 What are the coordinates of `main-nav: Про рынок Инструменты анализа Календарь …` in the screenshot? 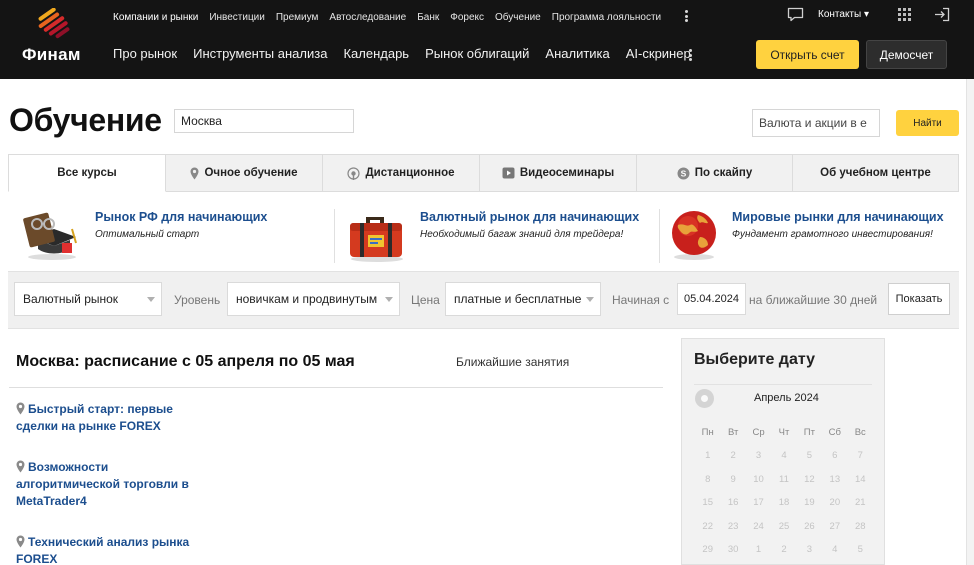 It's located at (410, 53).